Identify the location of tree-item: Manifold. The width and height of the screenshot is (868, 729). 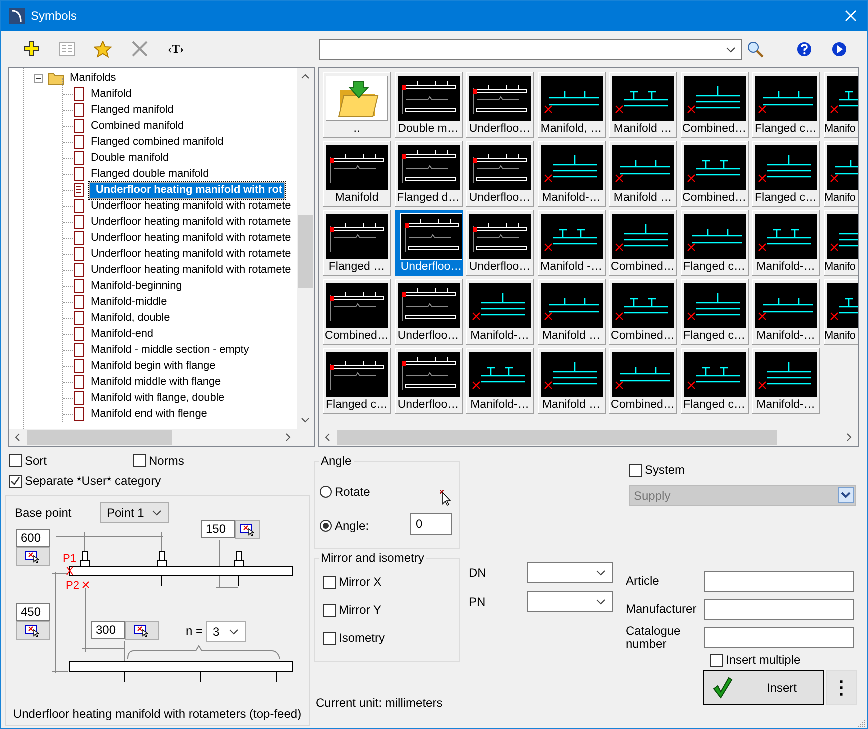
(111, 94).